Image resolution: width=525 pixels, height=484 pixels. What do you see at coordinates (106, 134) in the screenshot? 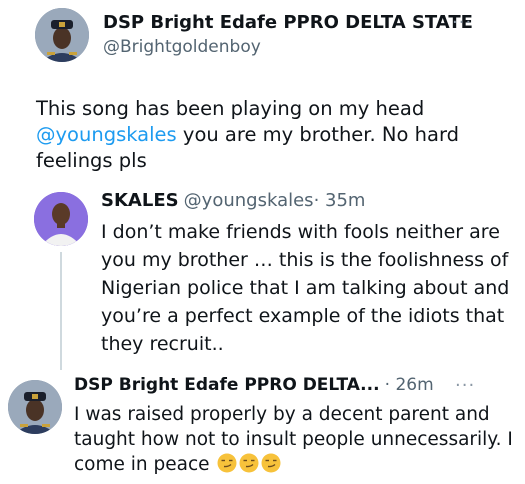
I see `mention-link: @youngskales` at bounding box center [106, 134].